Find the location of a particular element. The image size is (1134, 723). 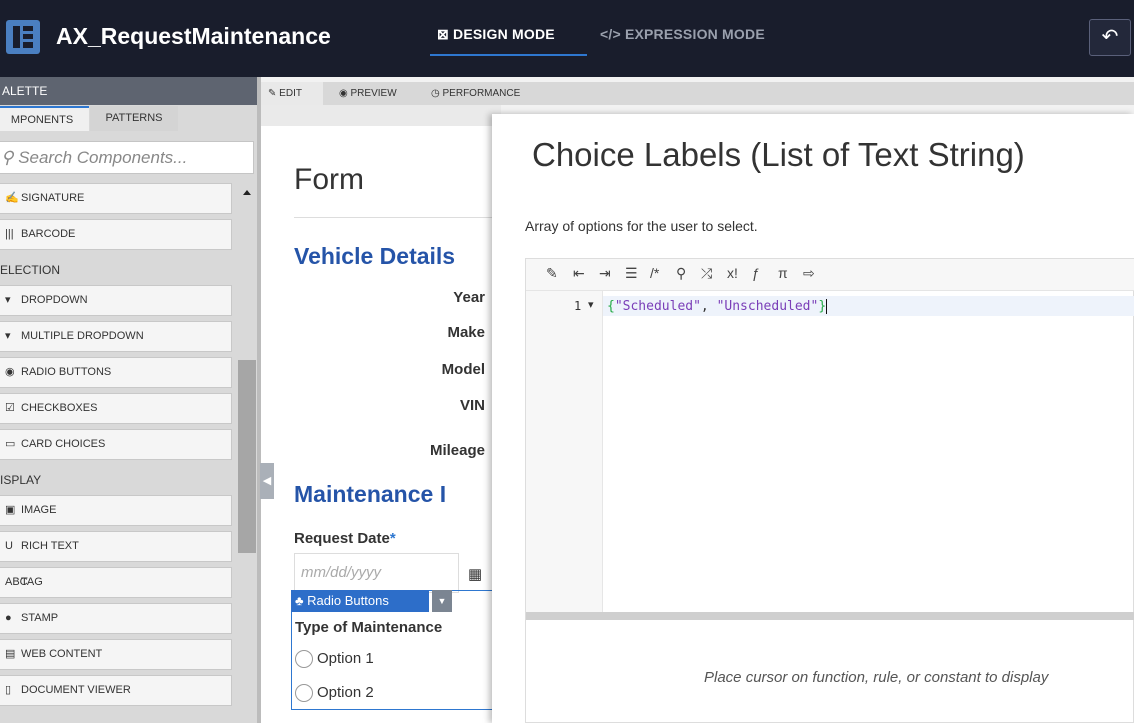

palette-item-web-content: ▤ WEB CONTENT is located at coordinates (116, 654).